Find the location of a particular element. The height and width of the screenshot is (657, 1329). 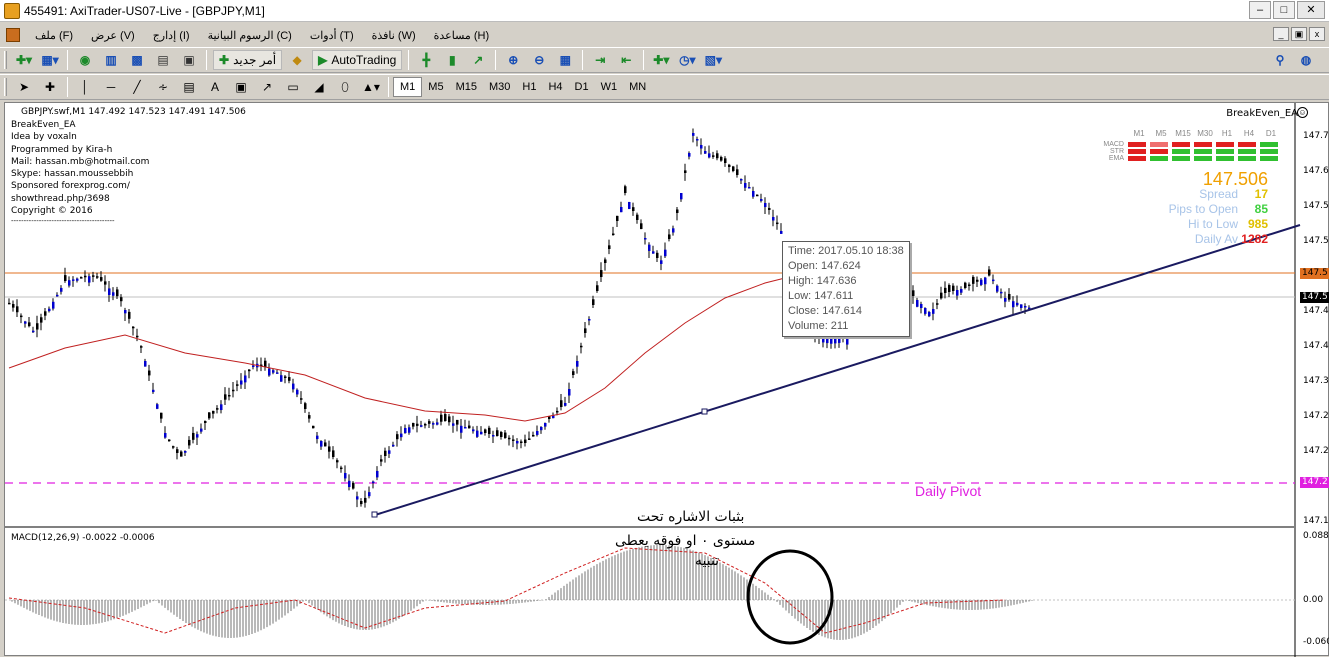

text-icon: A is located at coordinates (215, 87).